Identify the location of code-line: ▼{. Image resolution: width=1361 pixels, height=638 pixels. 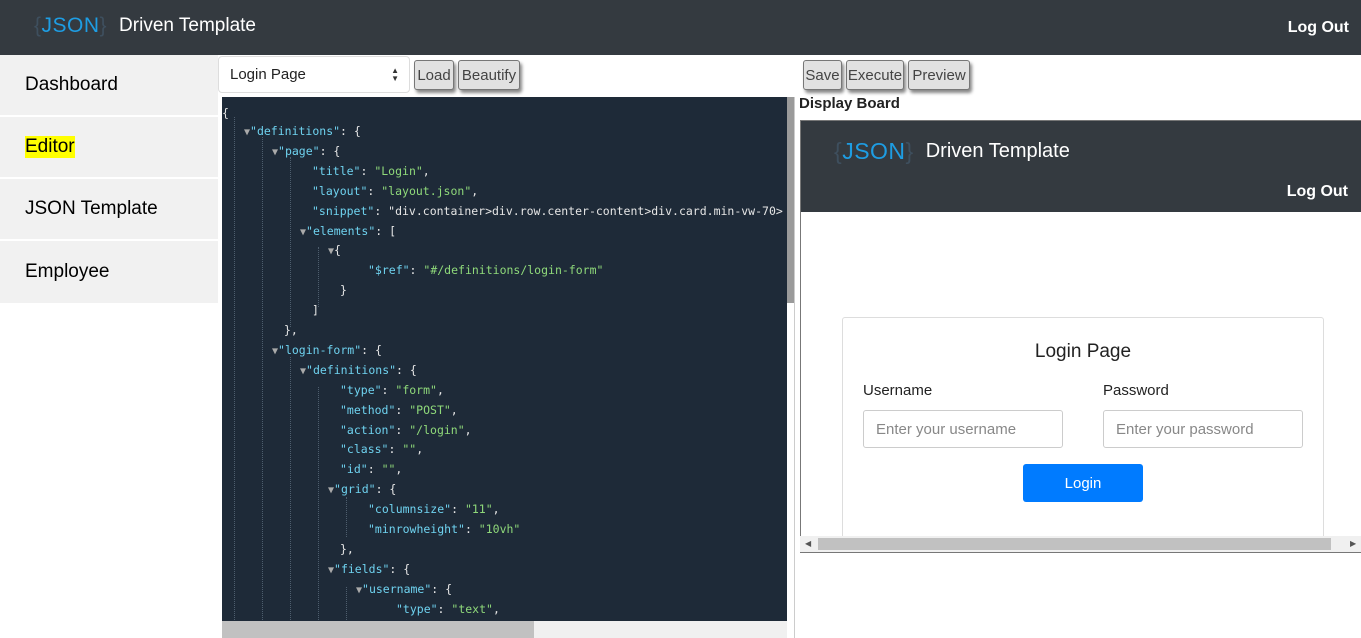
(334, 250).